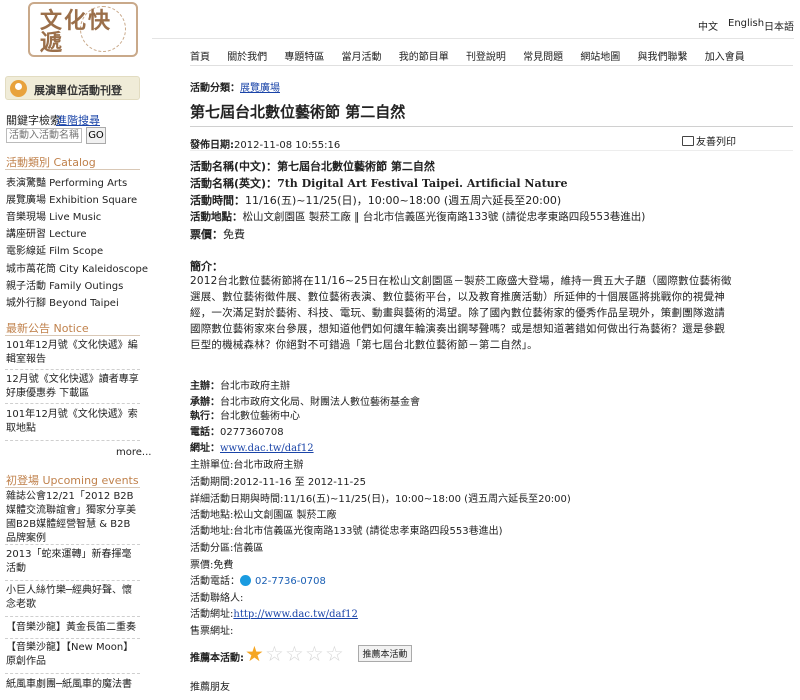  I want to click on detail-site-link: www.dac.tw/daf12, so click(267, 448).